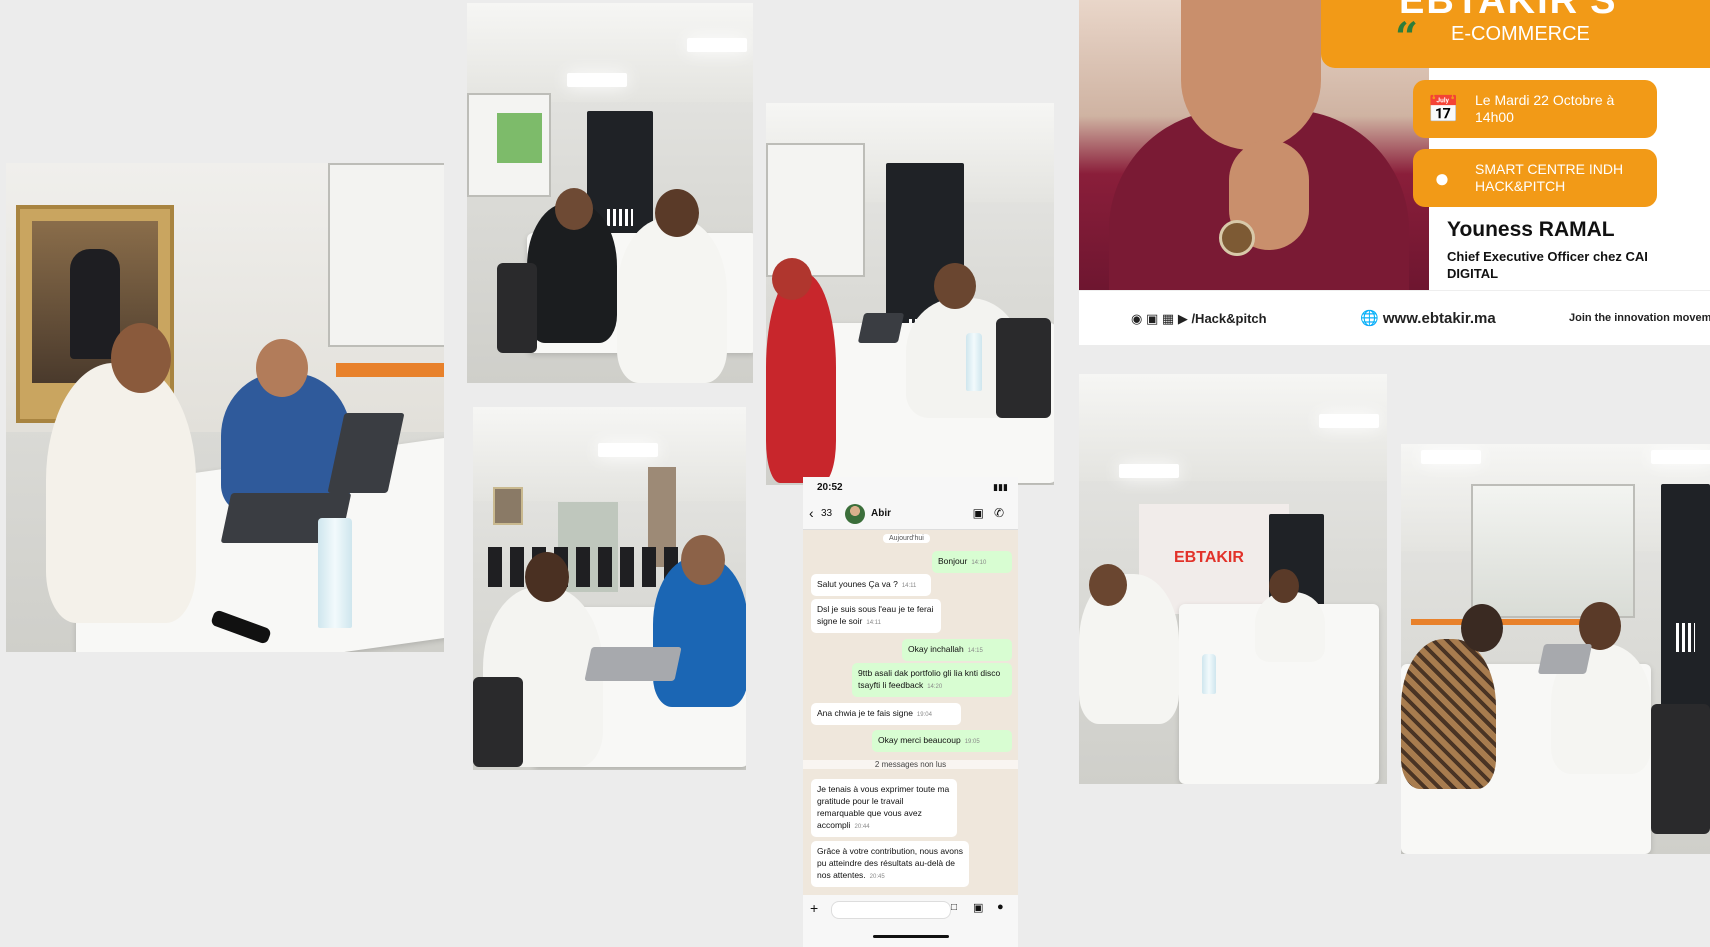  Describe the element at coordinates (1000, 907) in the screenshot. I see `microphone-icon: ●` at that location.